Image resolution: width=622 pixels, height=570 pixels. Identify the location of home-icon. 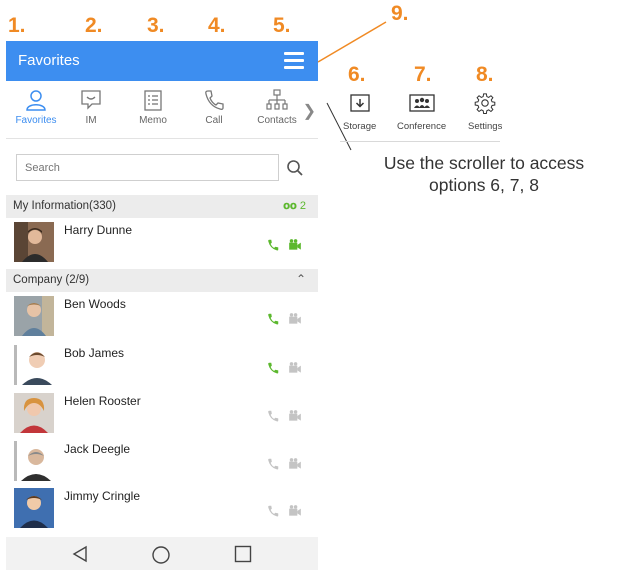
(161, 555).